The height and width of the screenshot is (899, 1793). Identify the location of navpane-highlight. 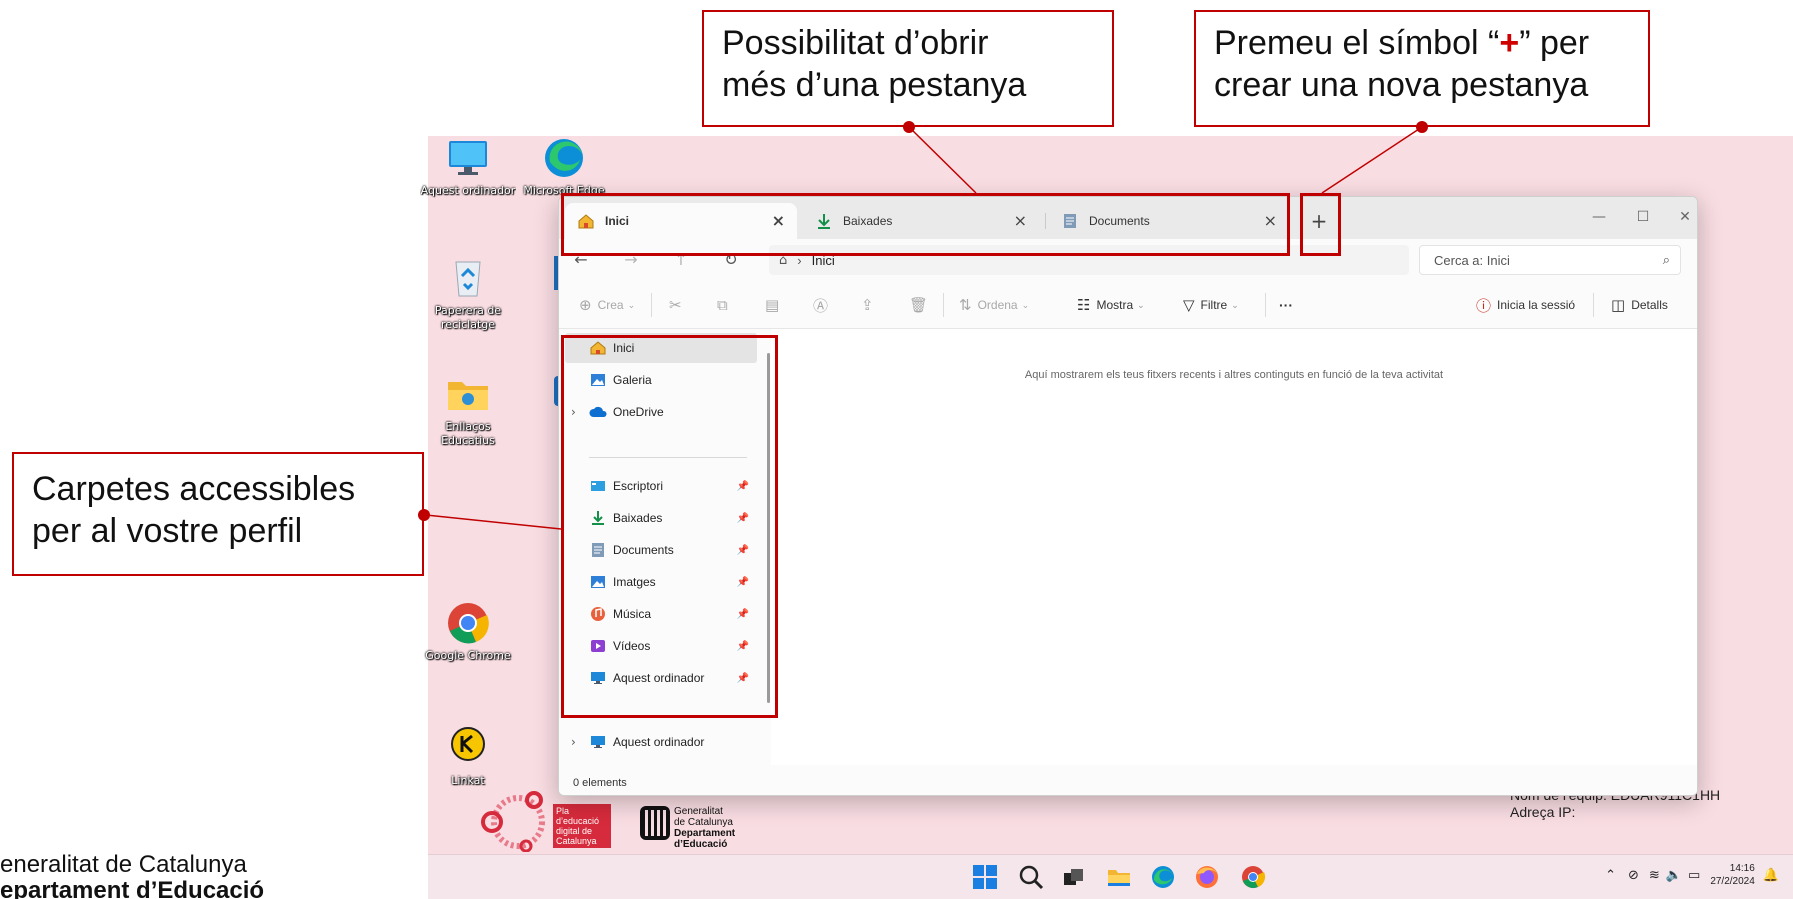
(669, 526).